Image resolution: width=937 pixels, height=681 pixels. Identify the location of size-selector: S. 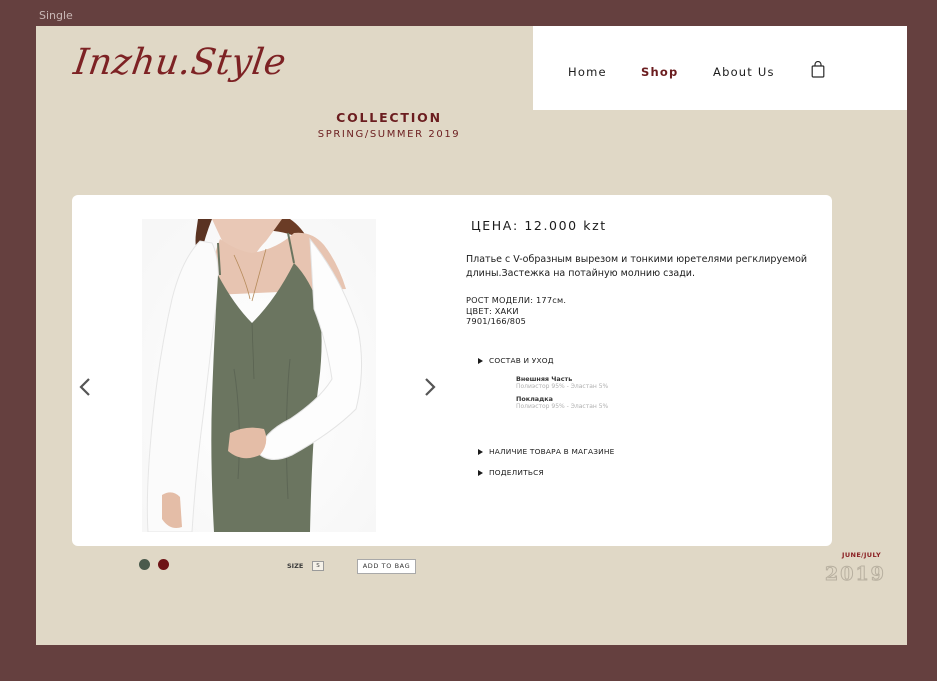
(318, 566).